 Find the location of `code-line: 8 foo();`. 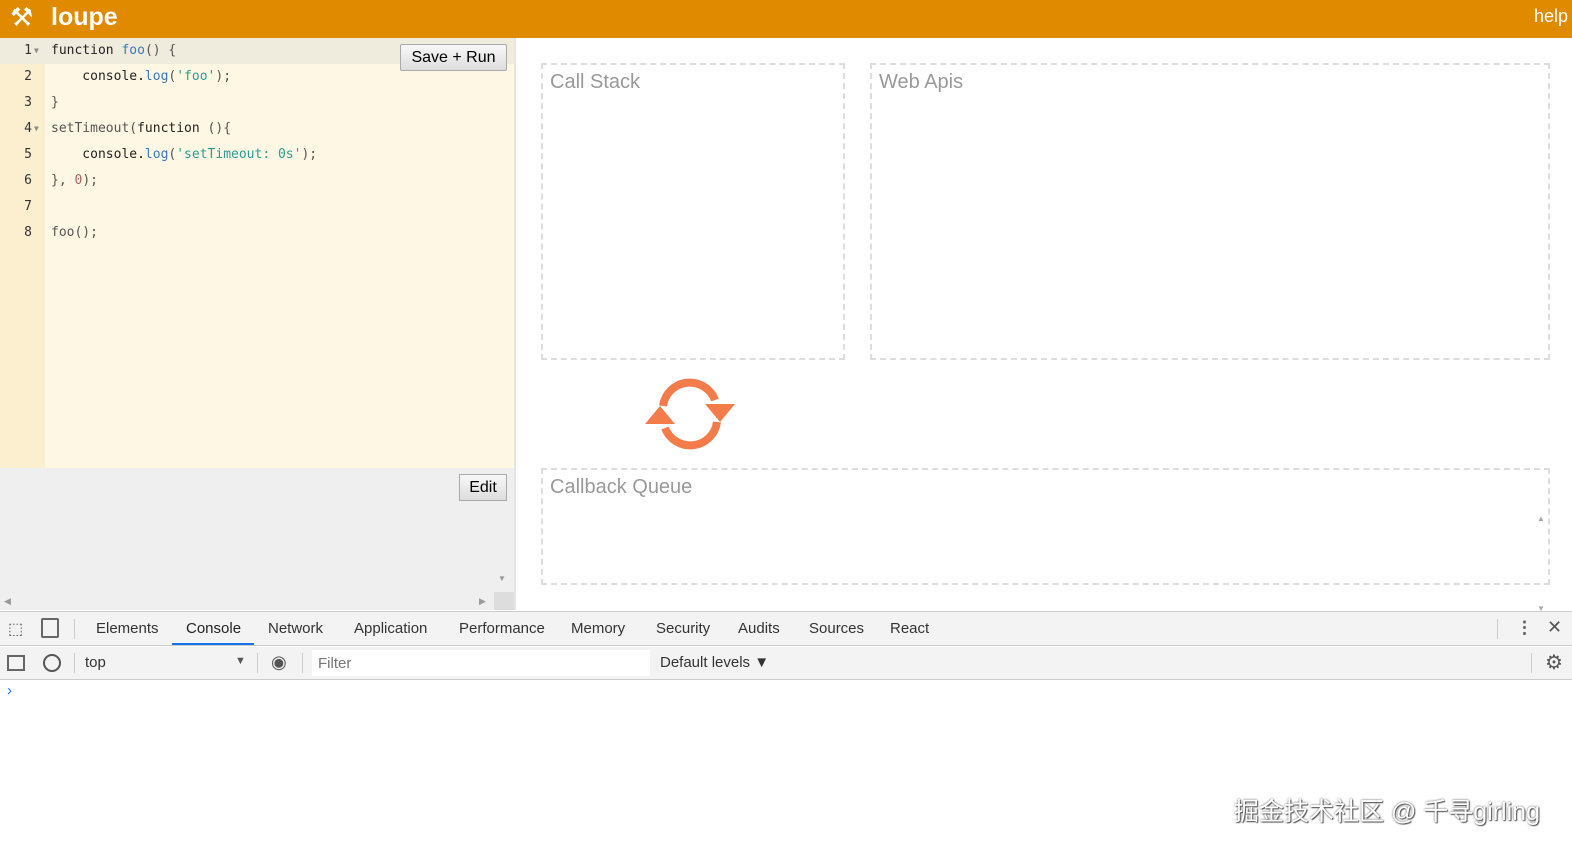

code-line: 8 foo(); is located at coordinates (257, 233).